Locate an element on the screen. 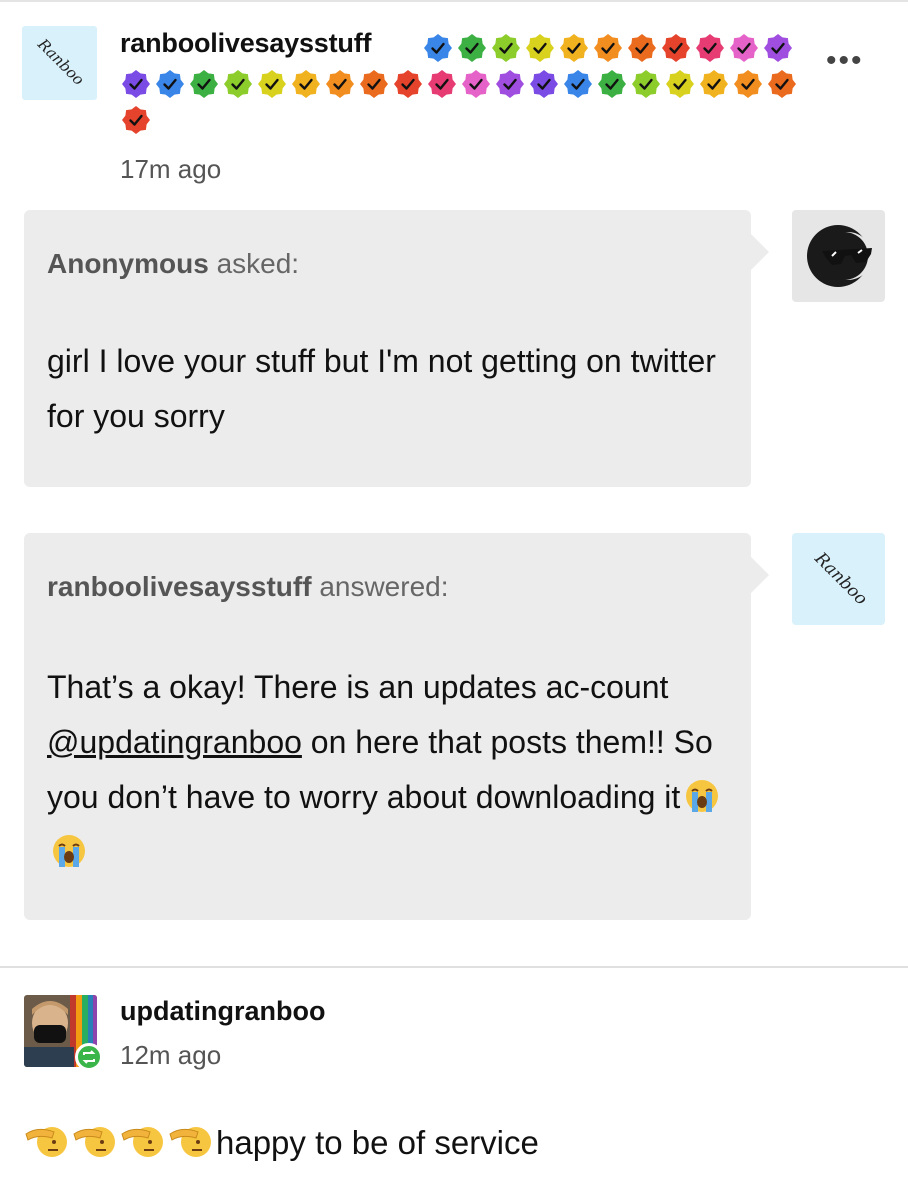 This screenshot has width=908, height=1200. reblog-icon is located at coordinates (89, 1057).